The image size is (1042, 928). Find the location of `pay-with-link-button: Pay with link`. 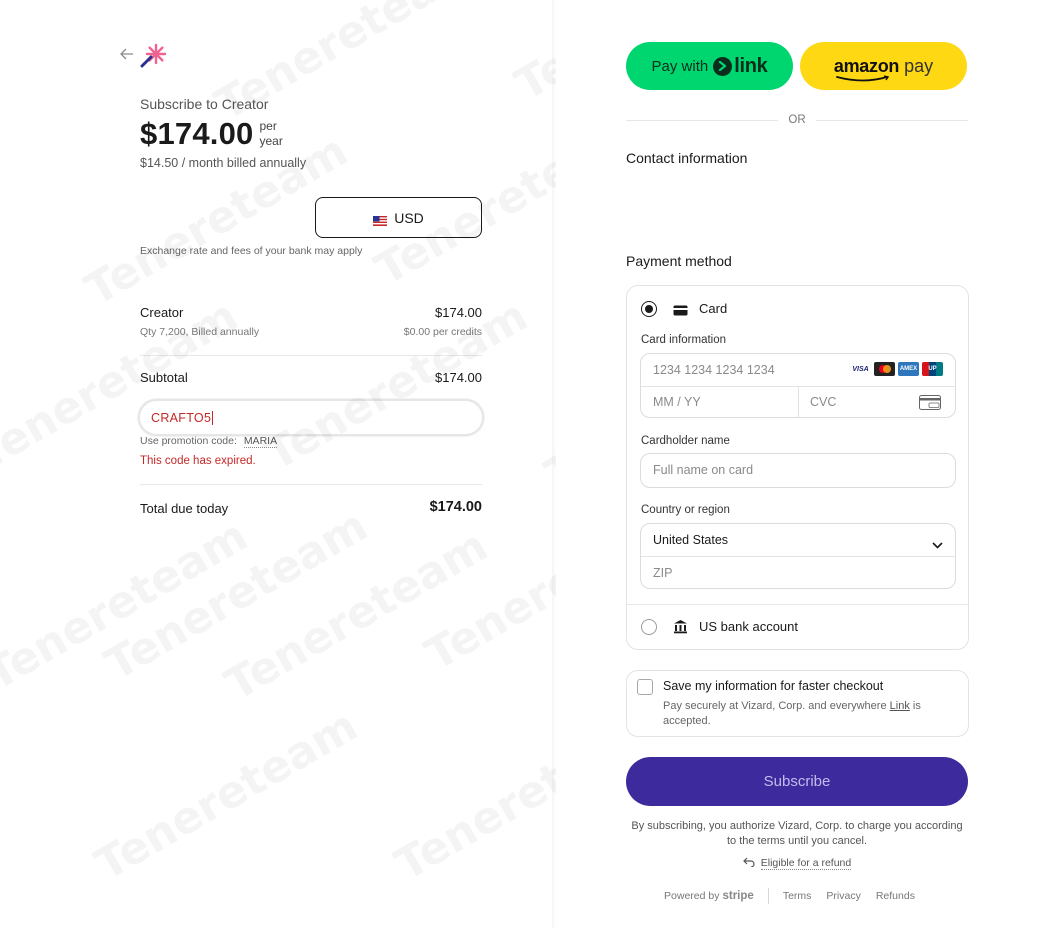

pay-with-link-button: Pay with link is located at coordinates (709, 66).